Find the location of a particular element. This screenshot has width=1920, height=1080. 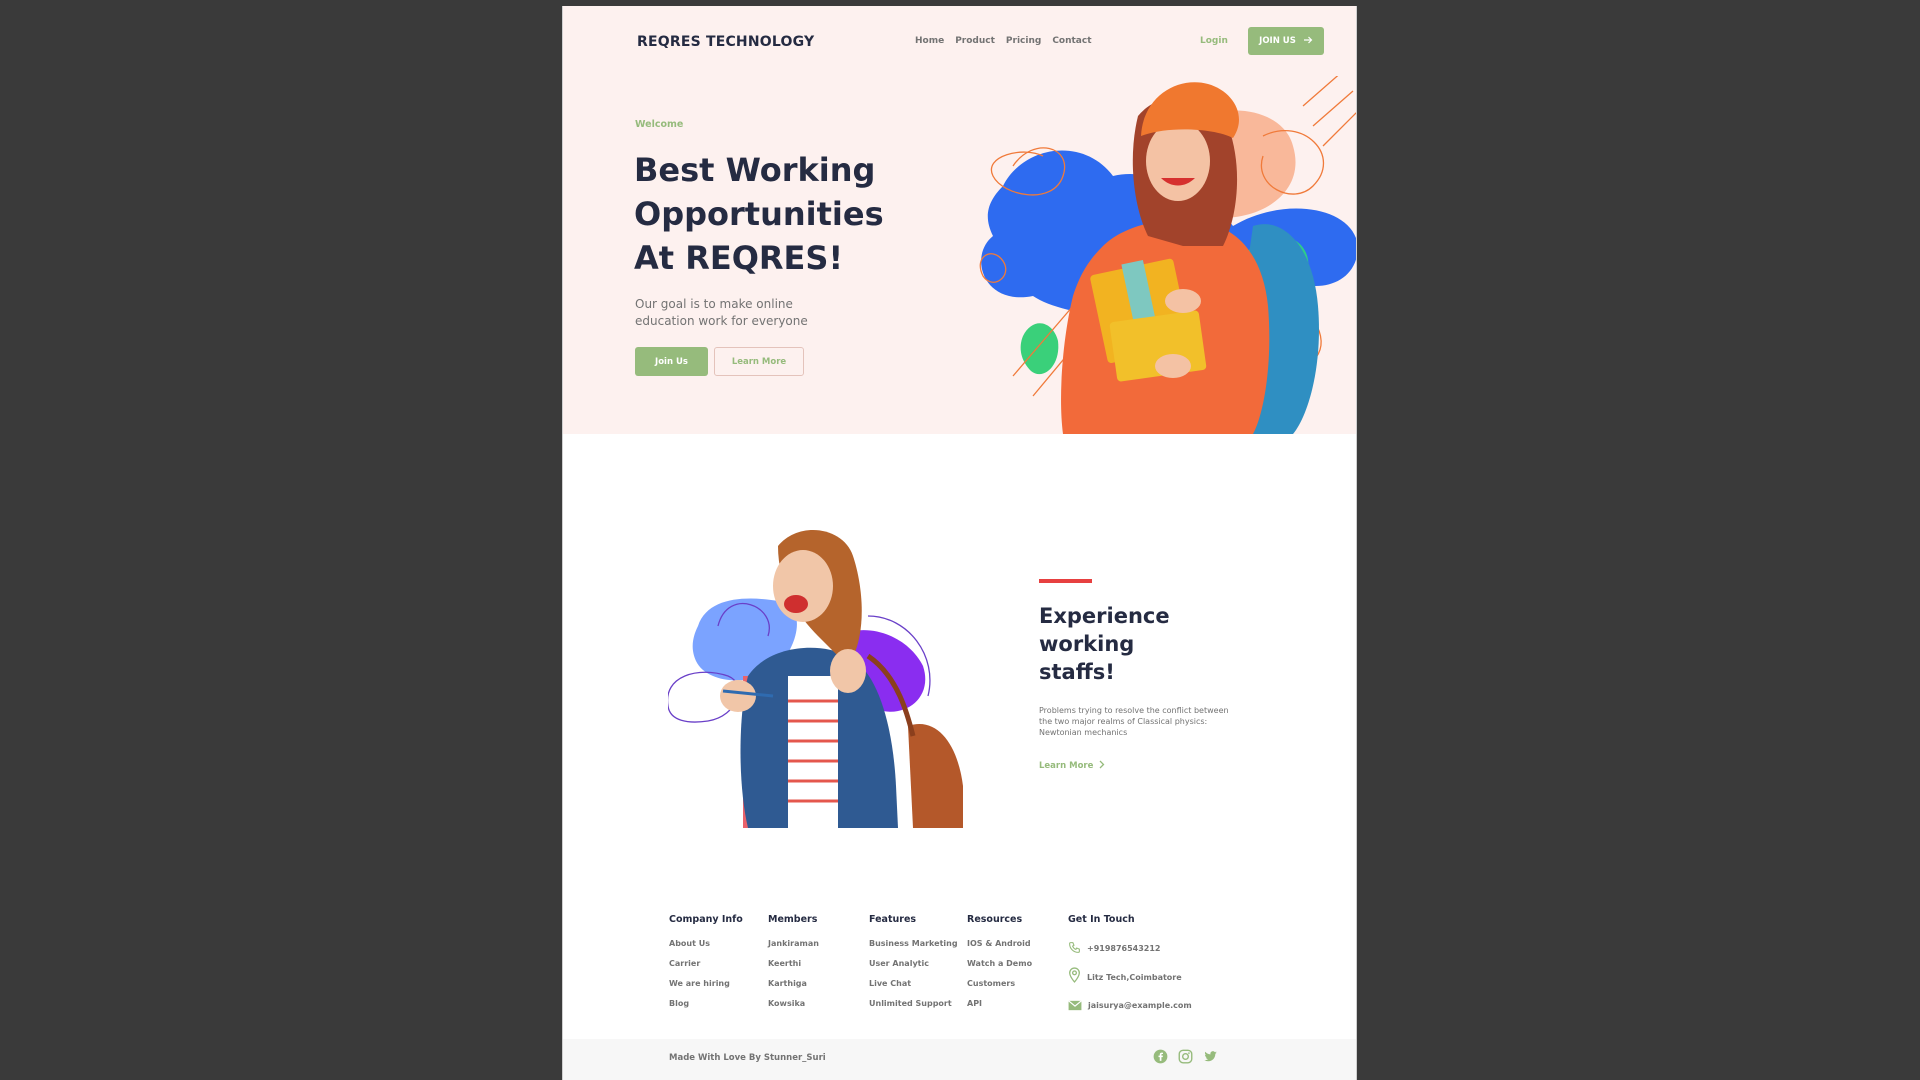

contact-address-text: Litz Tech,Coimbatore is located at coordinates (1134, 977).